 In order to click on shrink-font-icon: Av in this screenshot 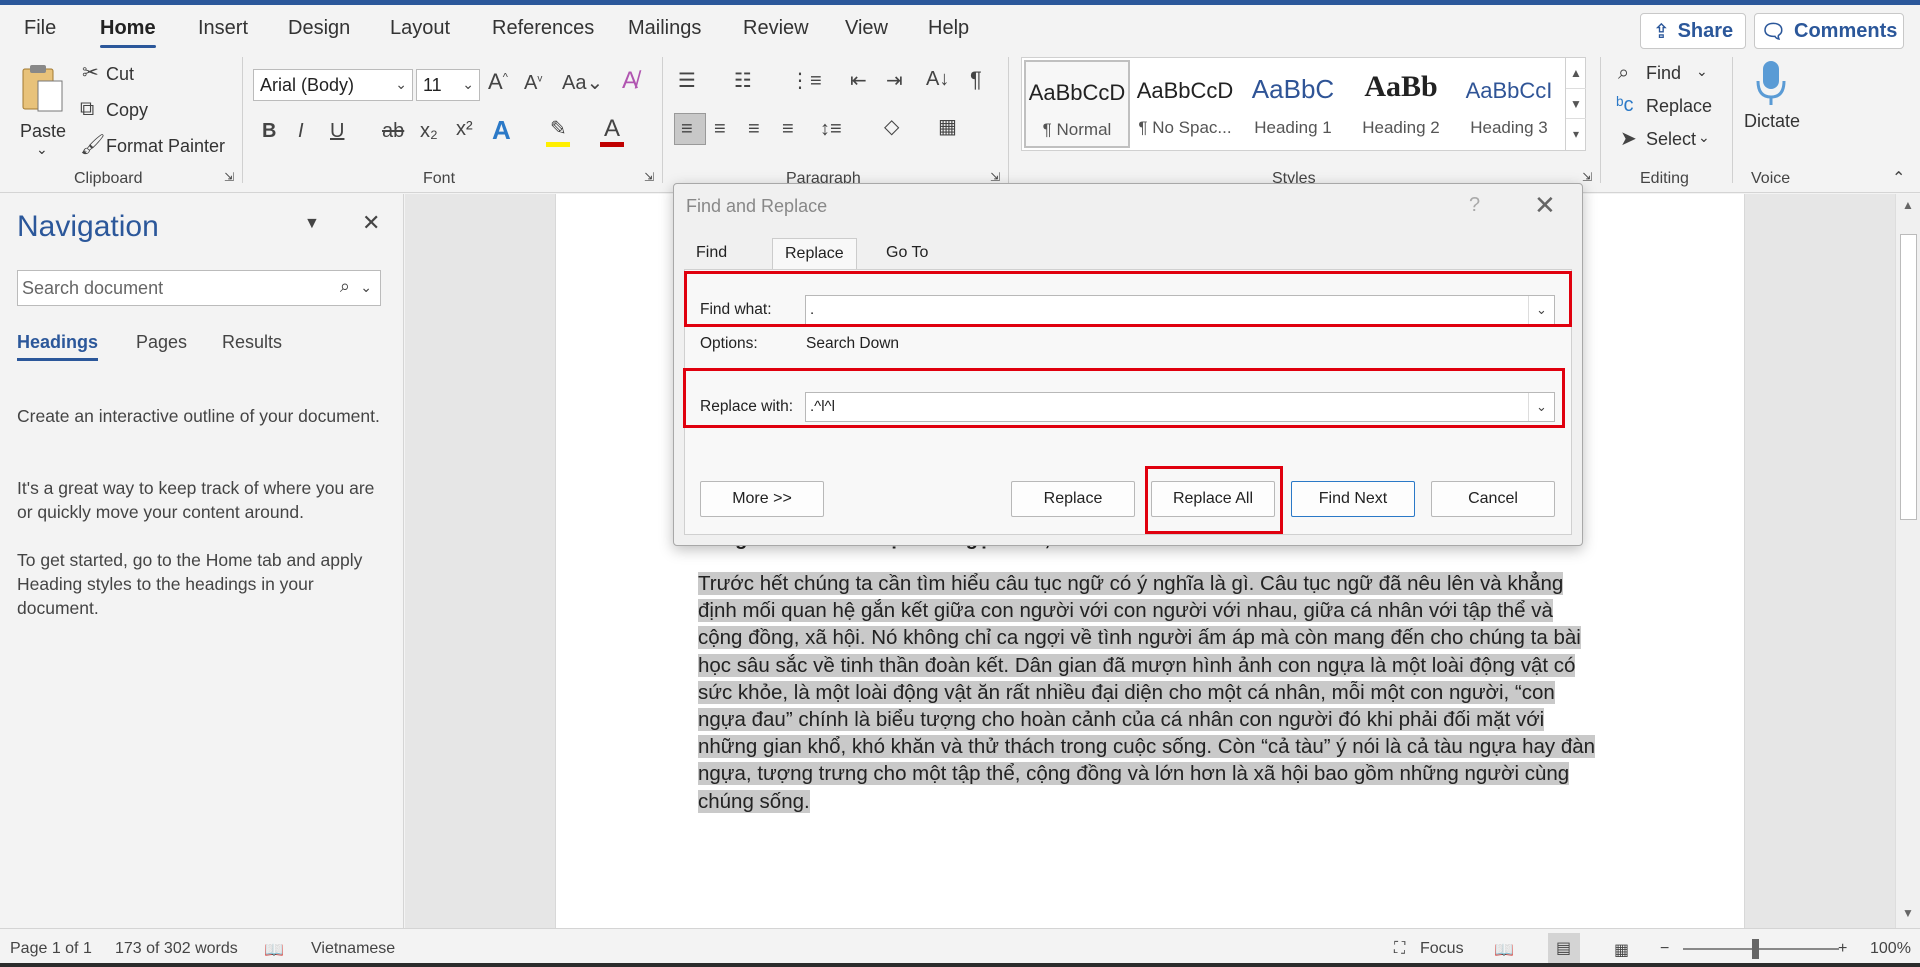, I will do `click(533, 83)`.